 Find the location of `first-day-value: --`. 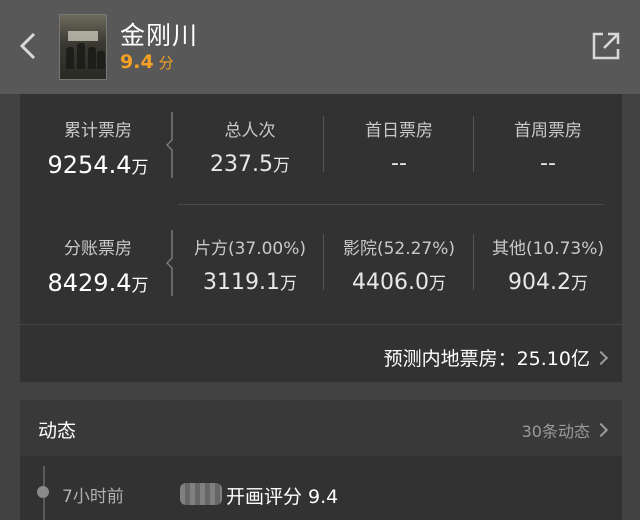

first-day-value: -- is located at coordinates (399, 163).